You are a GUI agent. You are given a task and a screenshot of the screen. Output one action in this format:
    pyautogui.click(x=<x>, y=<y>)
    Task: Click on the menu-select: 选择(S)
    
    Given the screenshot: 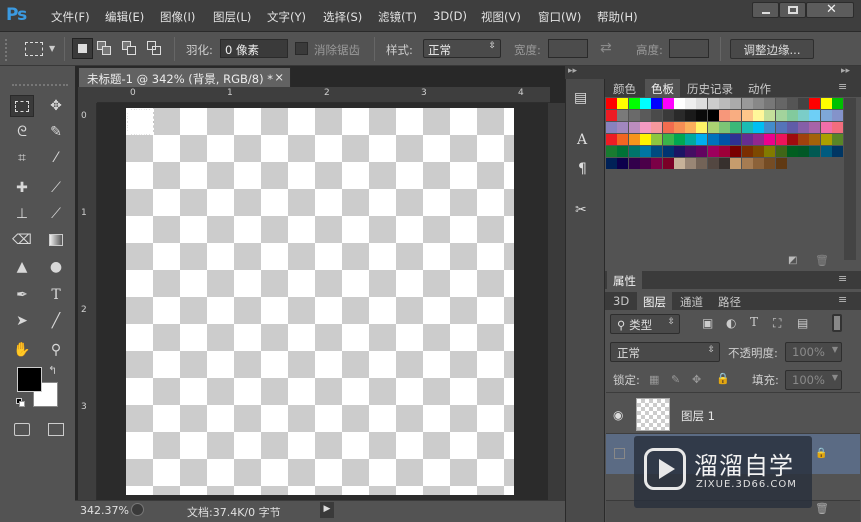 What is the action you would take?
    pyautogui.click(x=342, y=17)
    